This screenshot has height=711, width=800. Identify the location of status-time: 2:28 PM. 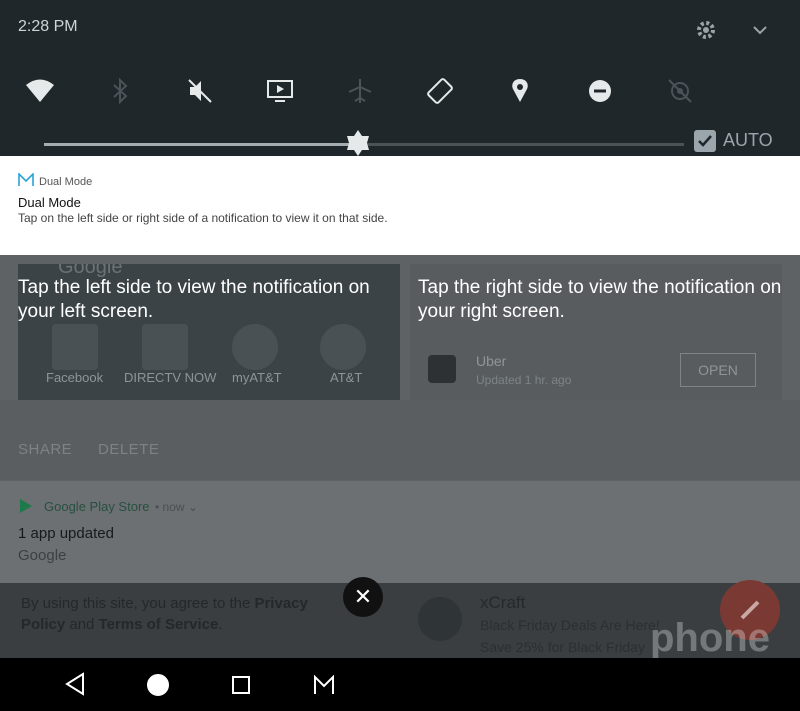
(48, 26).